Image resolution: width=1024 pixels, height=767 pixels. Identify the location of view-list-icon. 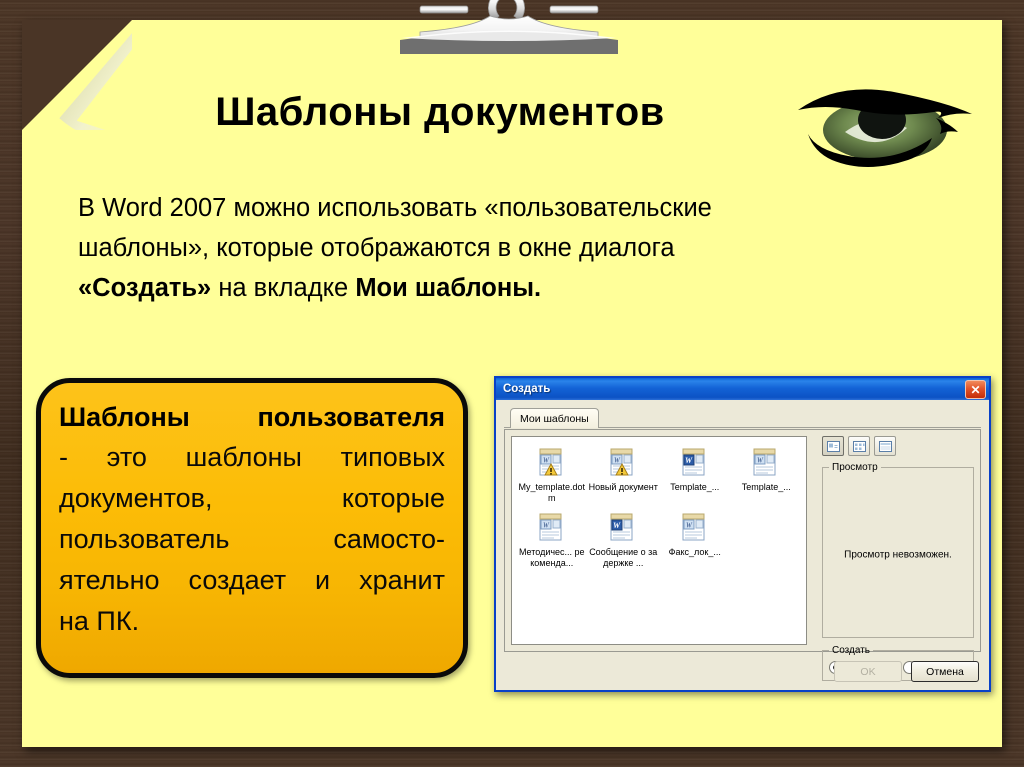
(859, 446).